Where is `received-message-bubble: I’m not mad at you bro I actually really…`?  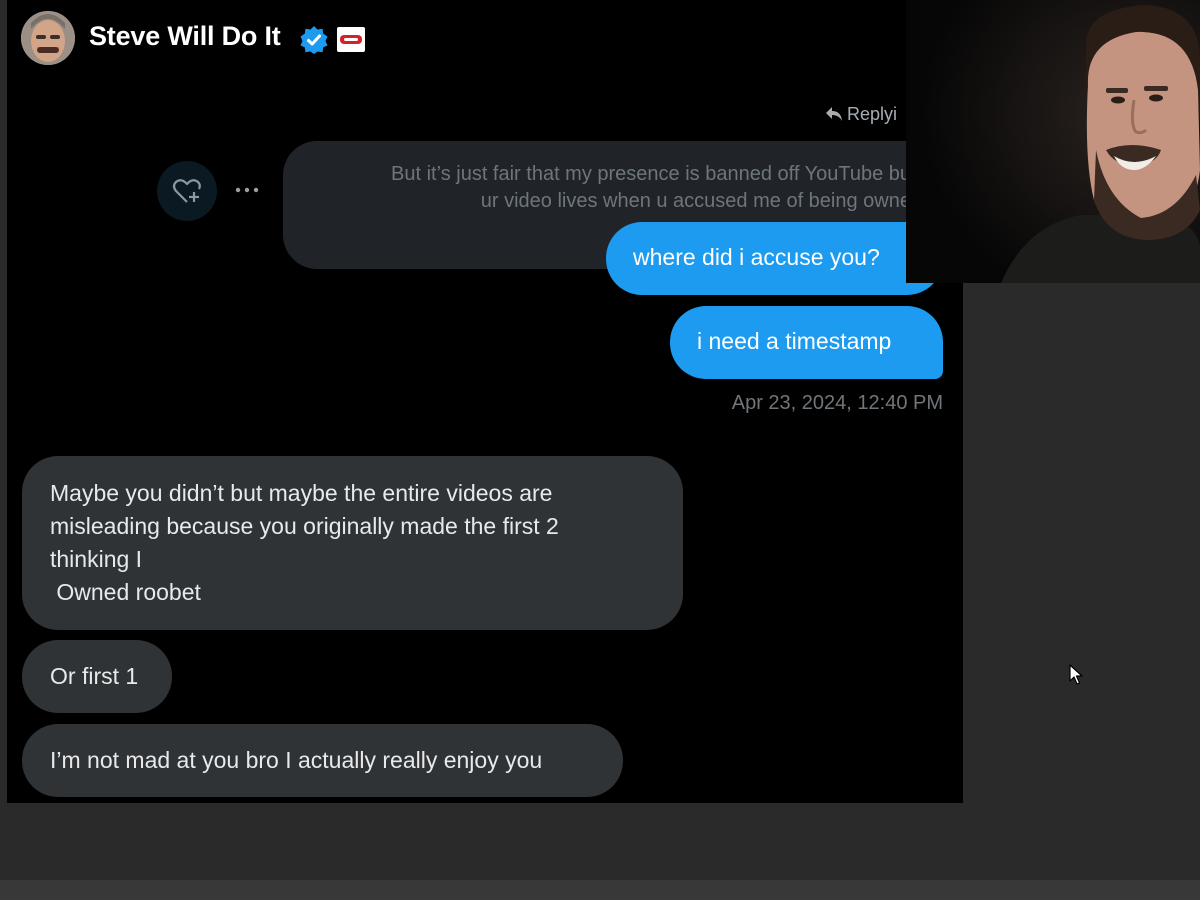 received-message-bubble: I’m not mad at you bro I actually really… is located at coordinates (322, 760).